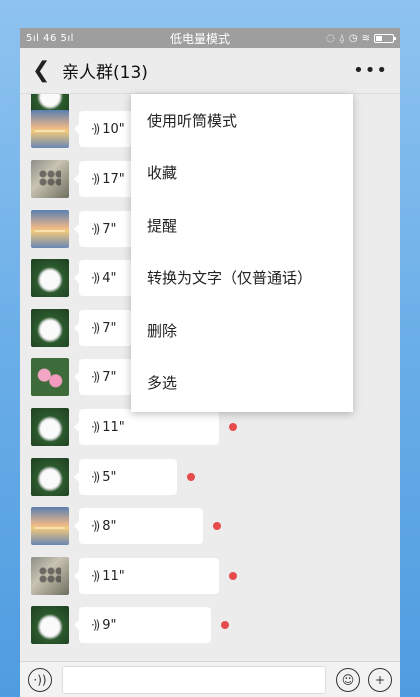  What do you see at coordinates (242, 383) in the screenshot?
I see `menu-item-multi-select: 多选` at bounding box center [242, 383].